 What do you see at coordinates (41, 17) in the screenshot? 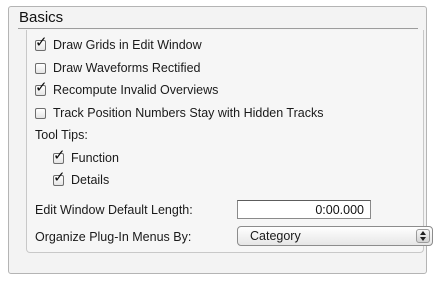
I see `section-title: Basics` at bounding box center [41, 17].